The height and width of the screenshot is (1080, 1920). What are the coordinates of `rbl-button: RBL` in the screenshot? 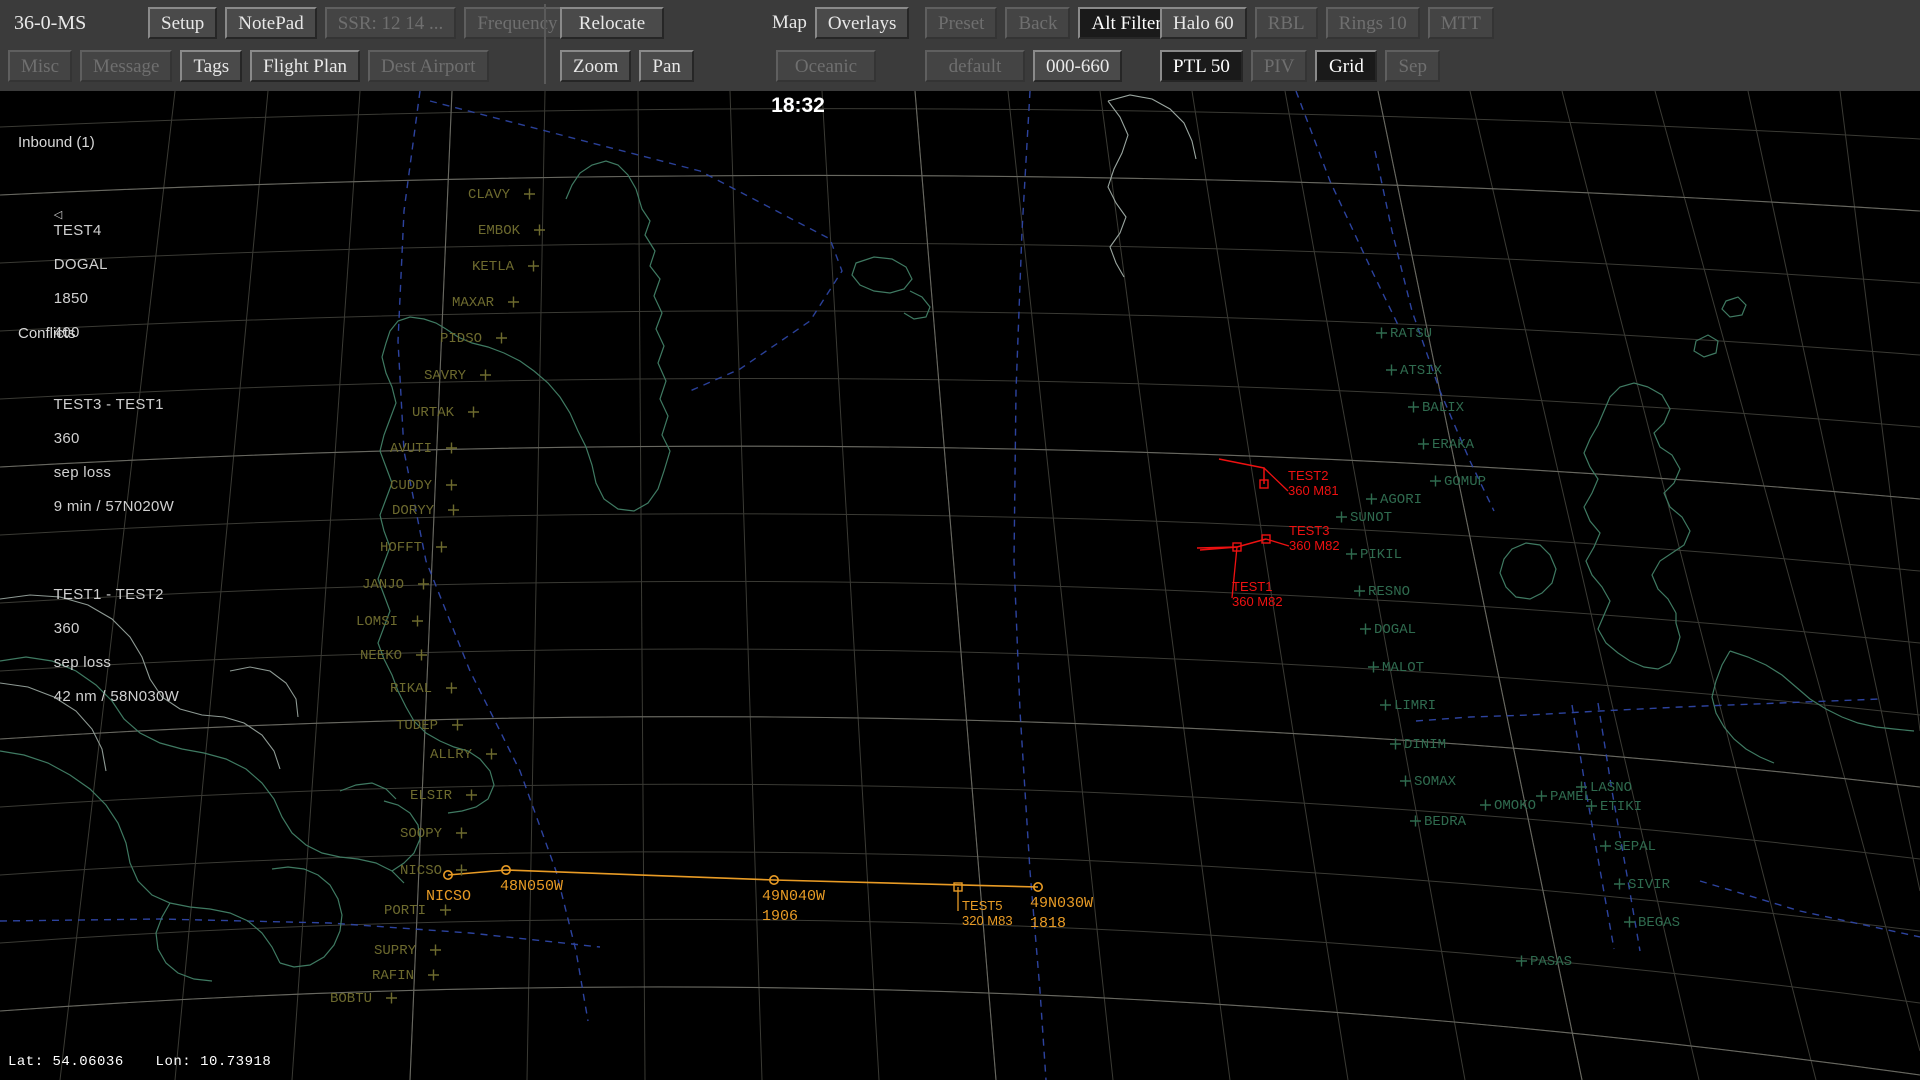 It's located at (1286, 23).